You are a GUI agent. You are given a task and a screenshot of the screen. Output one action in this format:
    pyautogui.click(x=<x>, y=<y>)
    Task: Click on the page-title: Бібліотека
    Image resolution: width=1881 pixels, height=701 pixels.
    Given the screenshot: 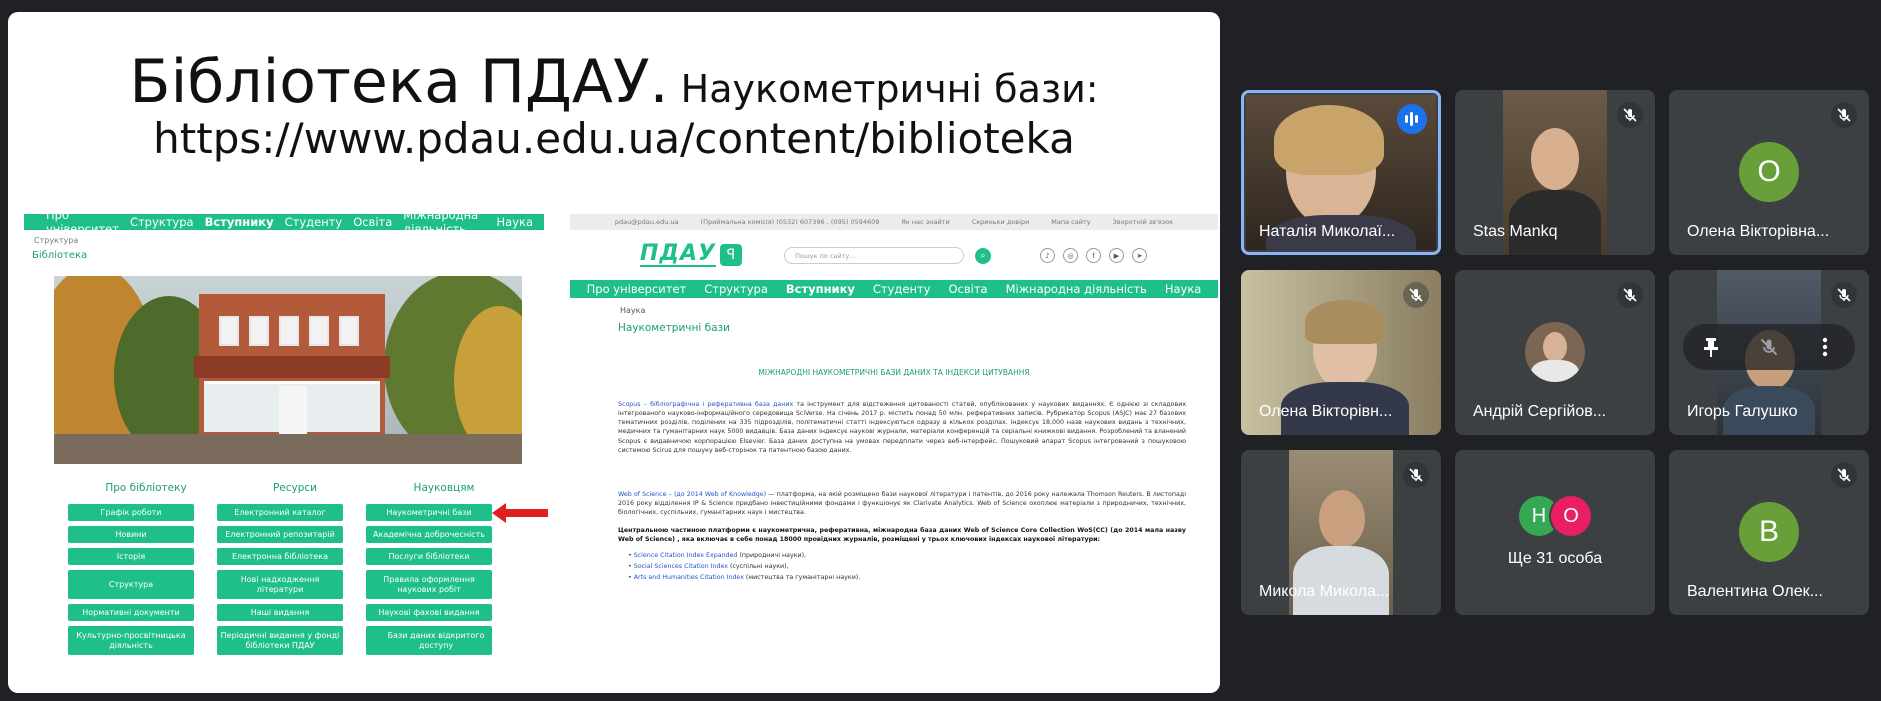 What is the action you would take?
    pyautogui.click(x=60, y=255)
    